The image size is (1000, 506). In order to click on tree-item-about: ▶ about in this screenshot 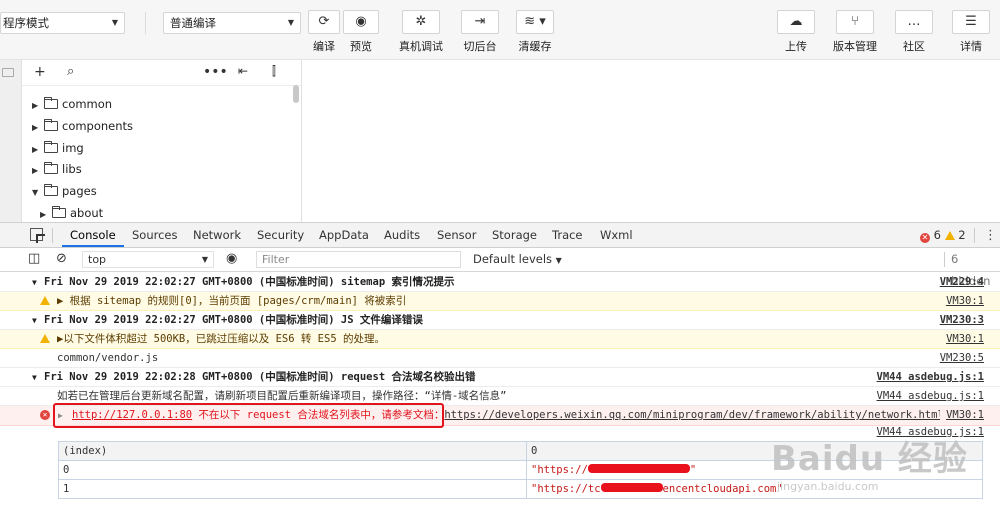, I will do `click(71, 213)`.